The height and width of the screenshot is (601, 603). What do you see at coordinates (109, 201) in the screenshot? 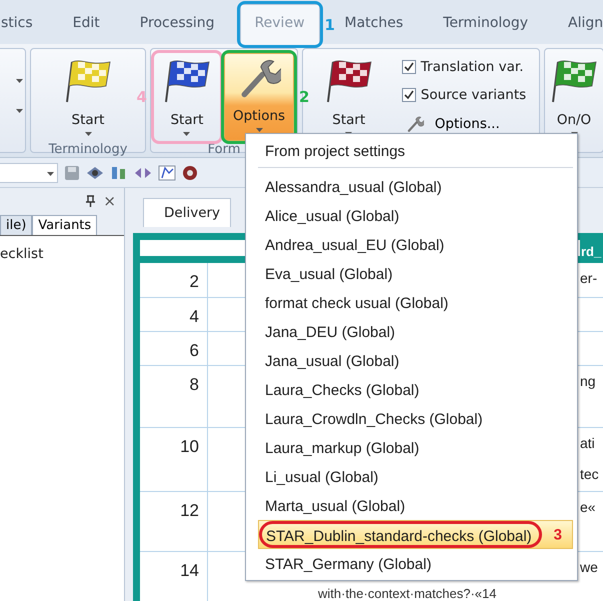
I see `close-button: ×` at bounding box center [109, 201].